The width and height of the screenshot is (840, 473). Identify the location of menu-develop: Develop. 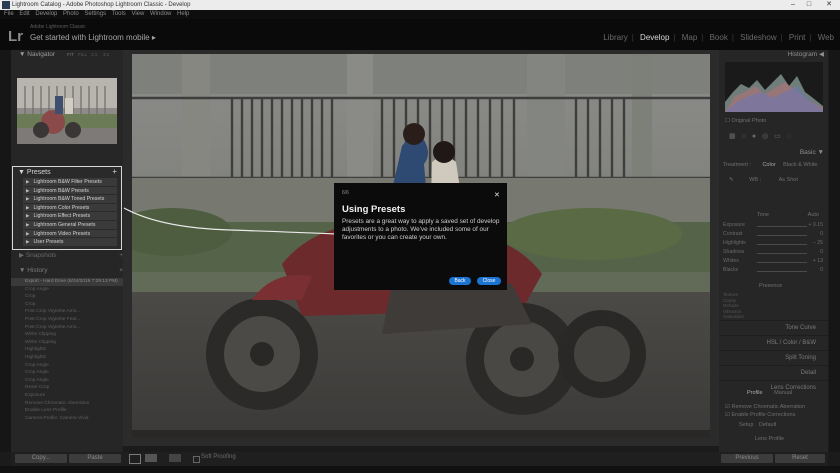
(46, 14).